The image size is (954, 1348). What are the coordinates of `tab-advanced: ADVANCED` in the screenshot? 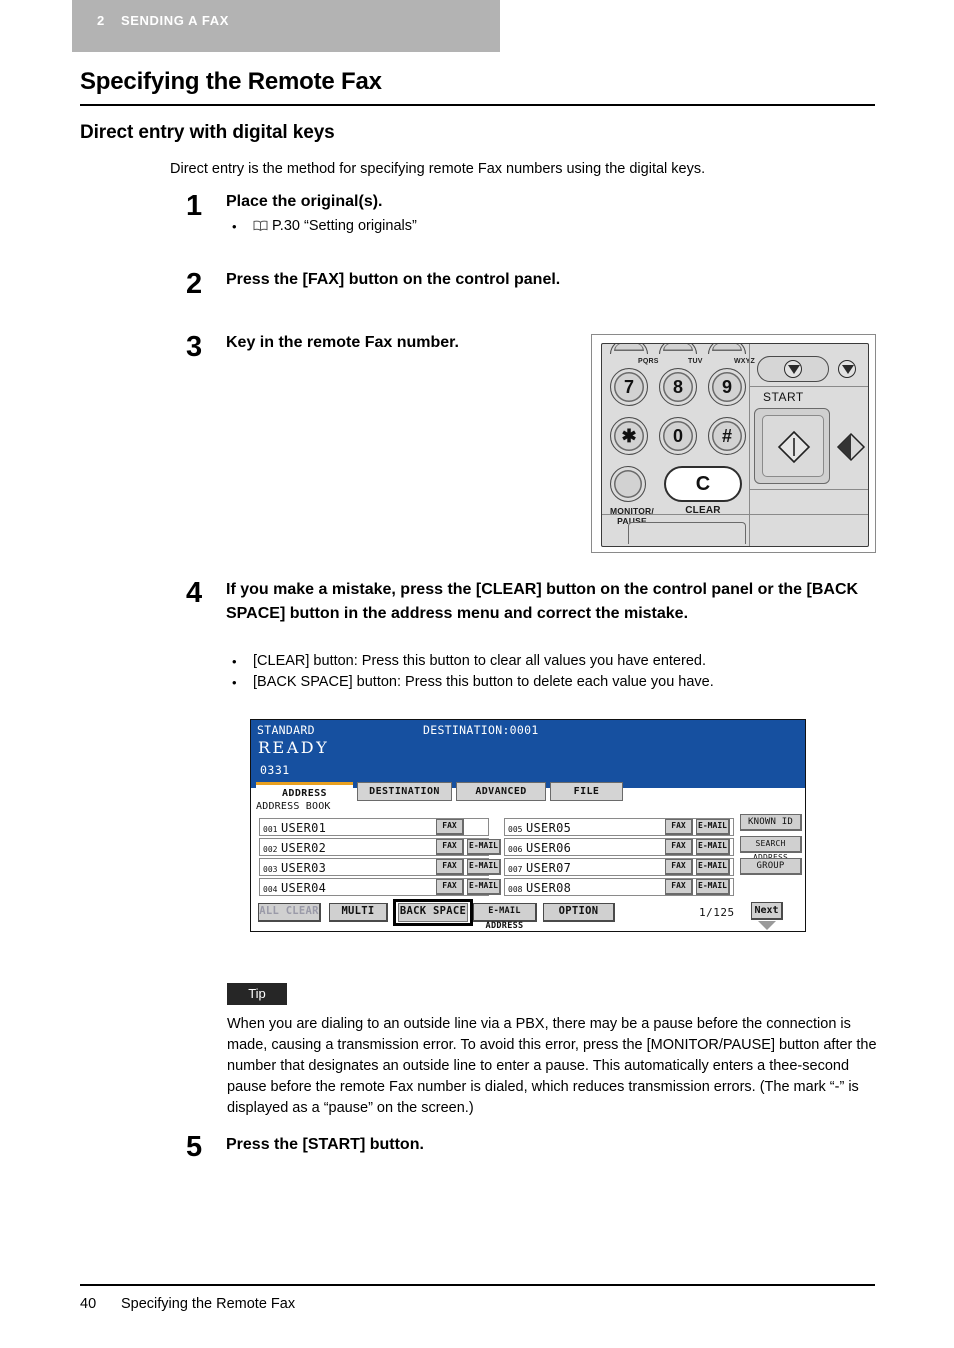 It's located at (501, 791).